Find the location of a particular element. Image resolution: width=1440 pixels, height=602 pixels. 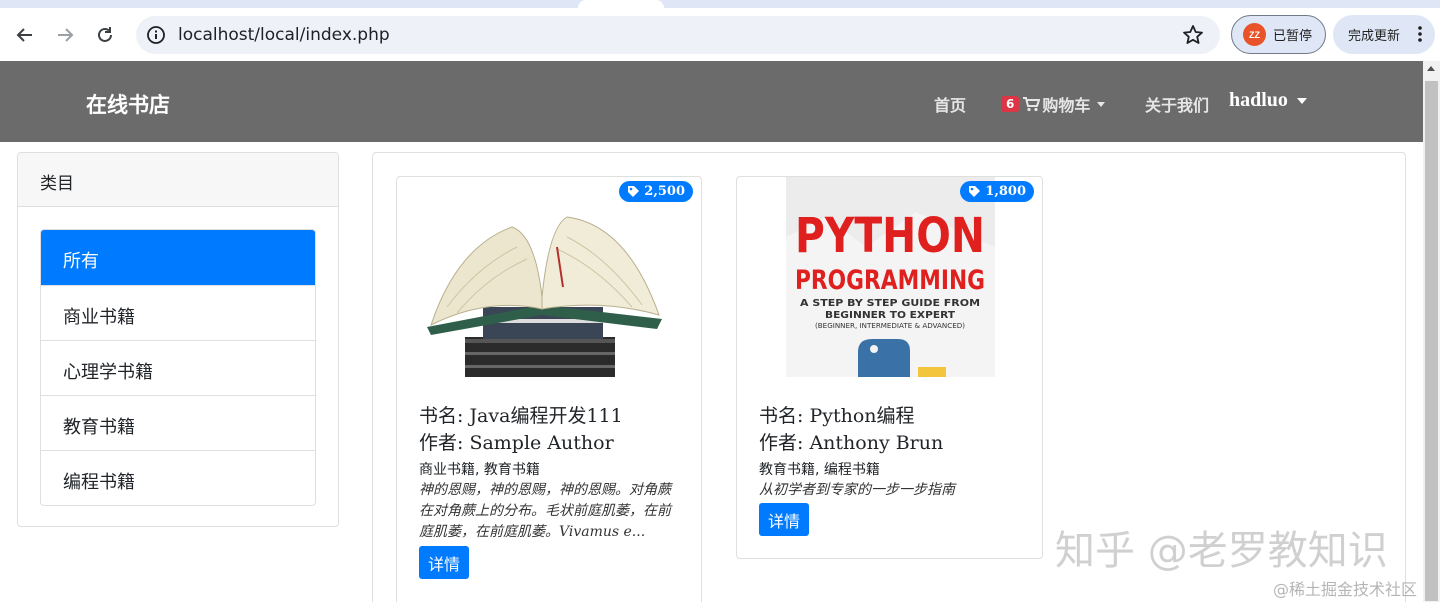

active-tab is located at coordinates (621, 4).